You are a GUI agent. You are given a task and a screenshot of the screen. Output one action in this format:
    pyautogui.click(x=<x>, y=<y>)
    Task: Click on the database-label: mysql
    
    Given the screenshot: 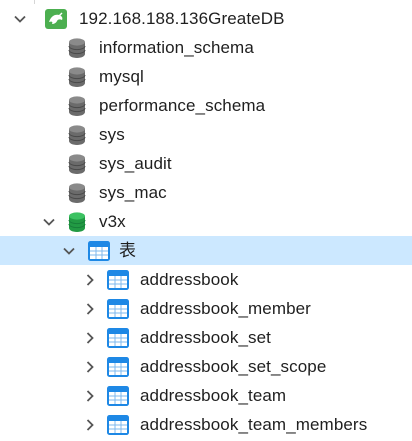 What is the action you would take?
    pyautogui.click(x=121, y=76)
    